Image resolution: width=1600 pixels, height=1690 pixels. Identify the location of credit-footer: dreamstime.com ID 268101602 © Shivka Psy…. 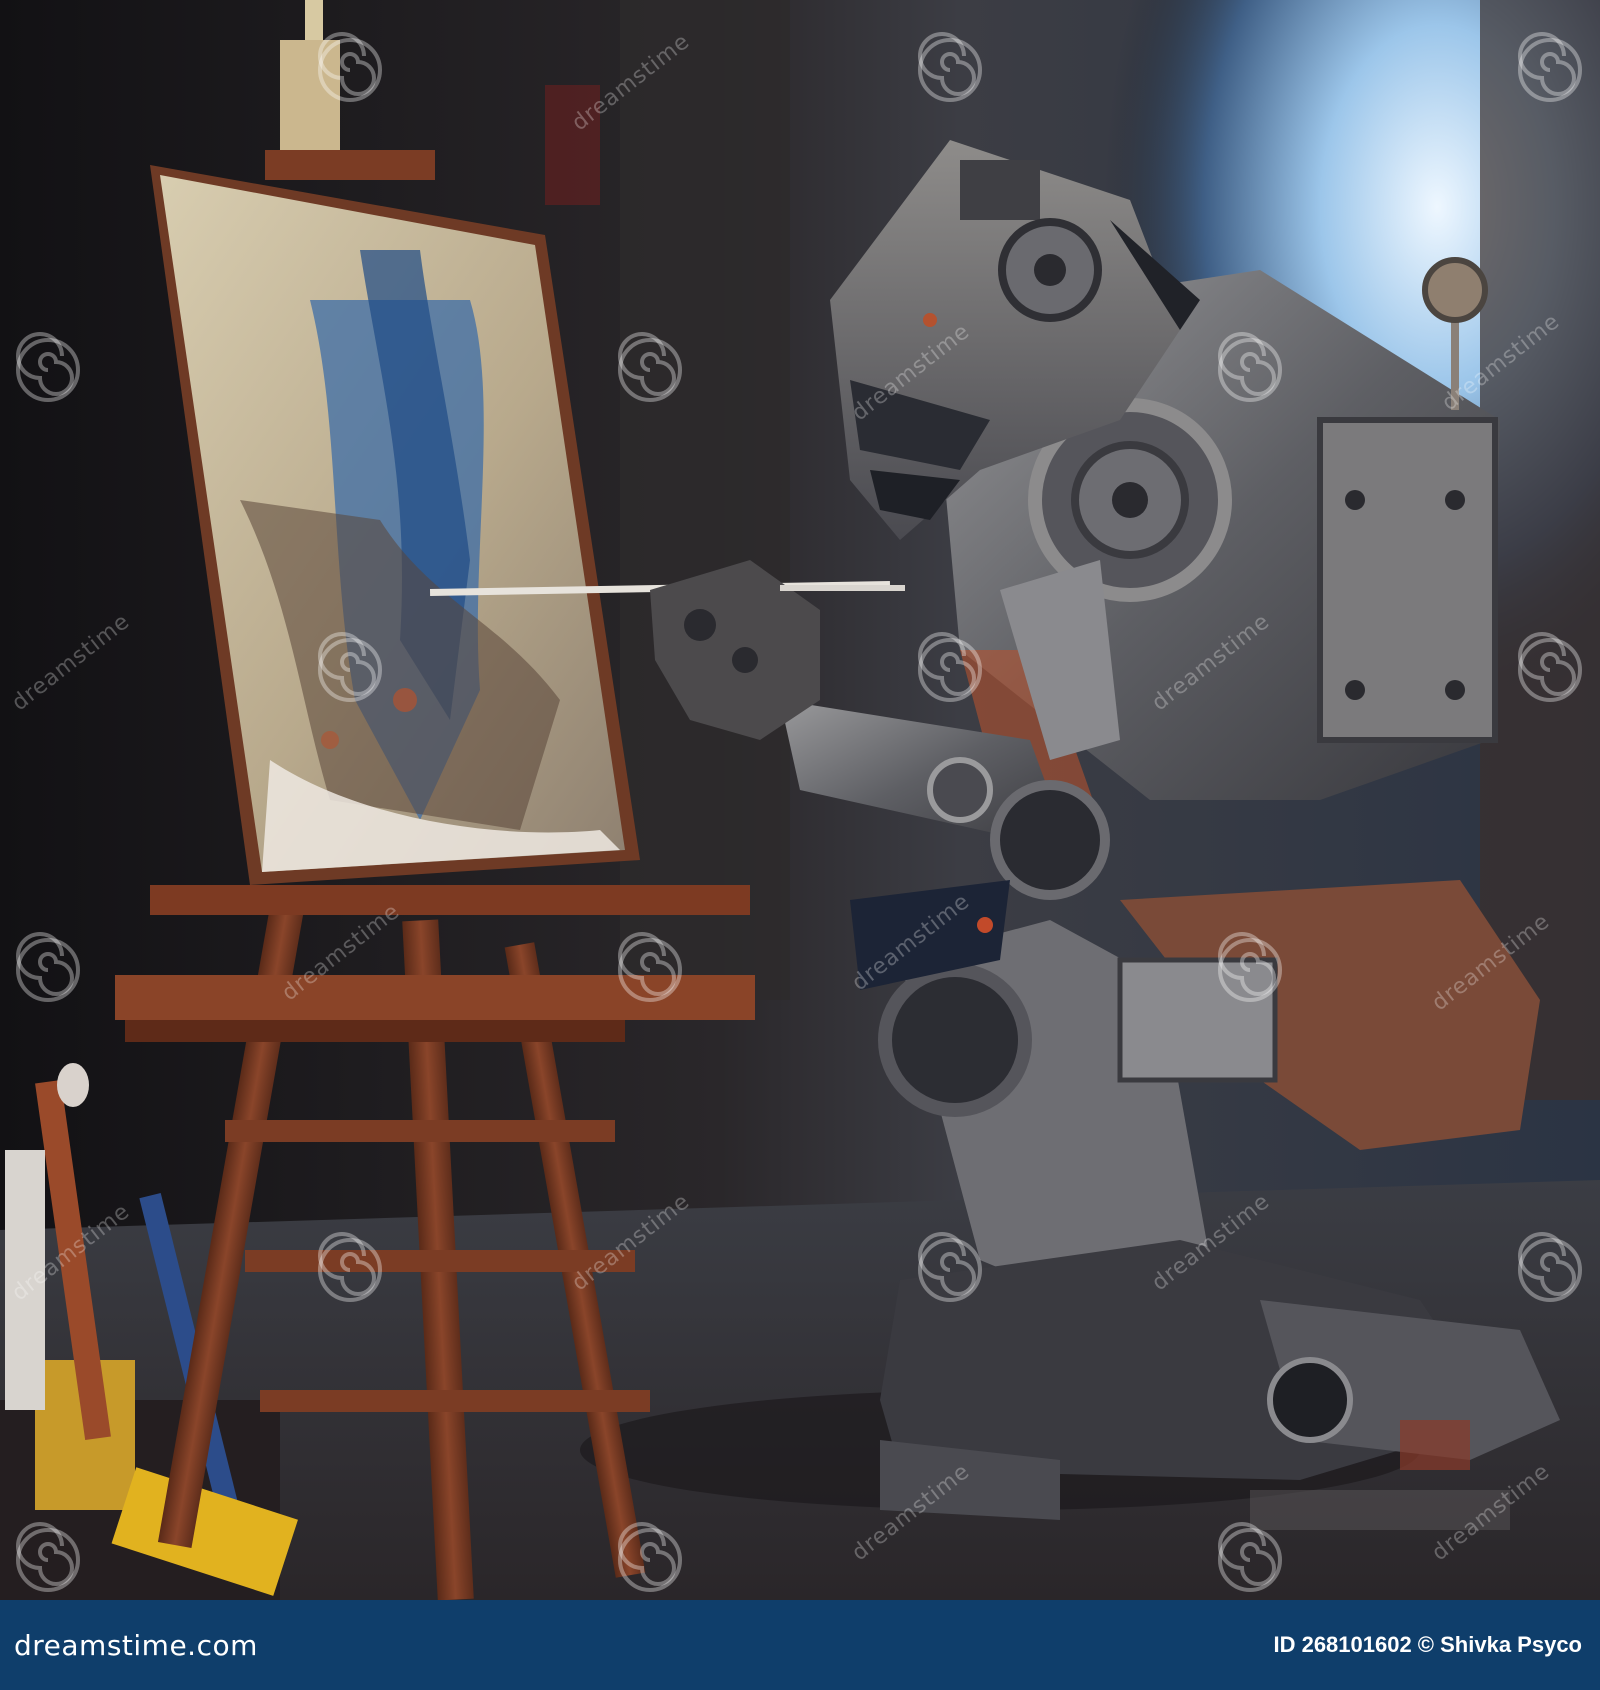
(800, 1645).